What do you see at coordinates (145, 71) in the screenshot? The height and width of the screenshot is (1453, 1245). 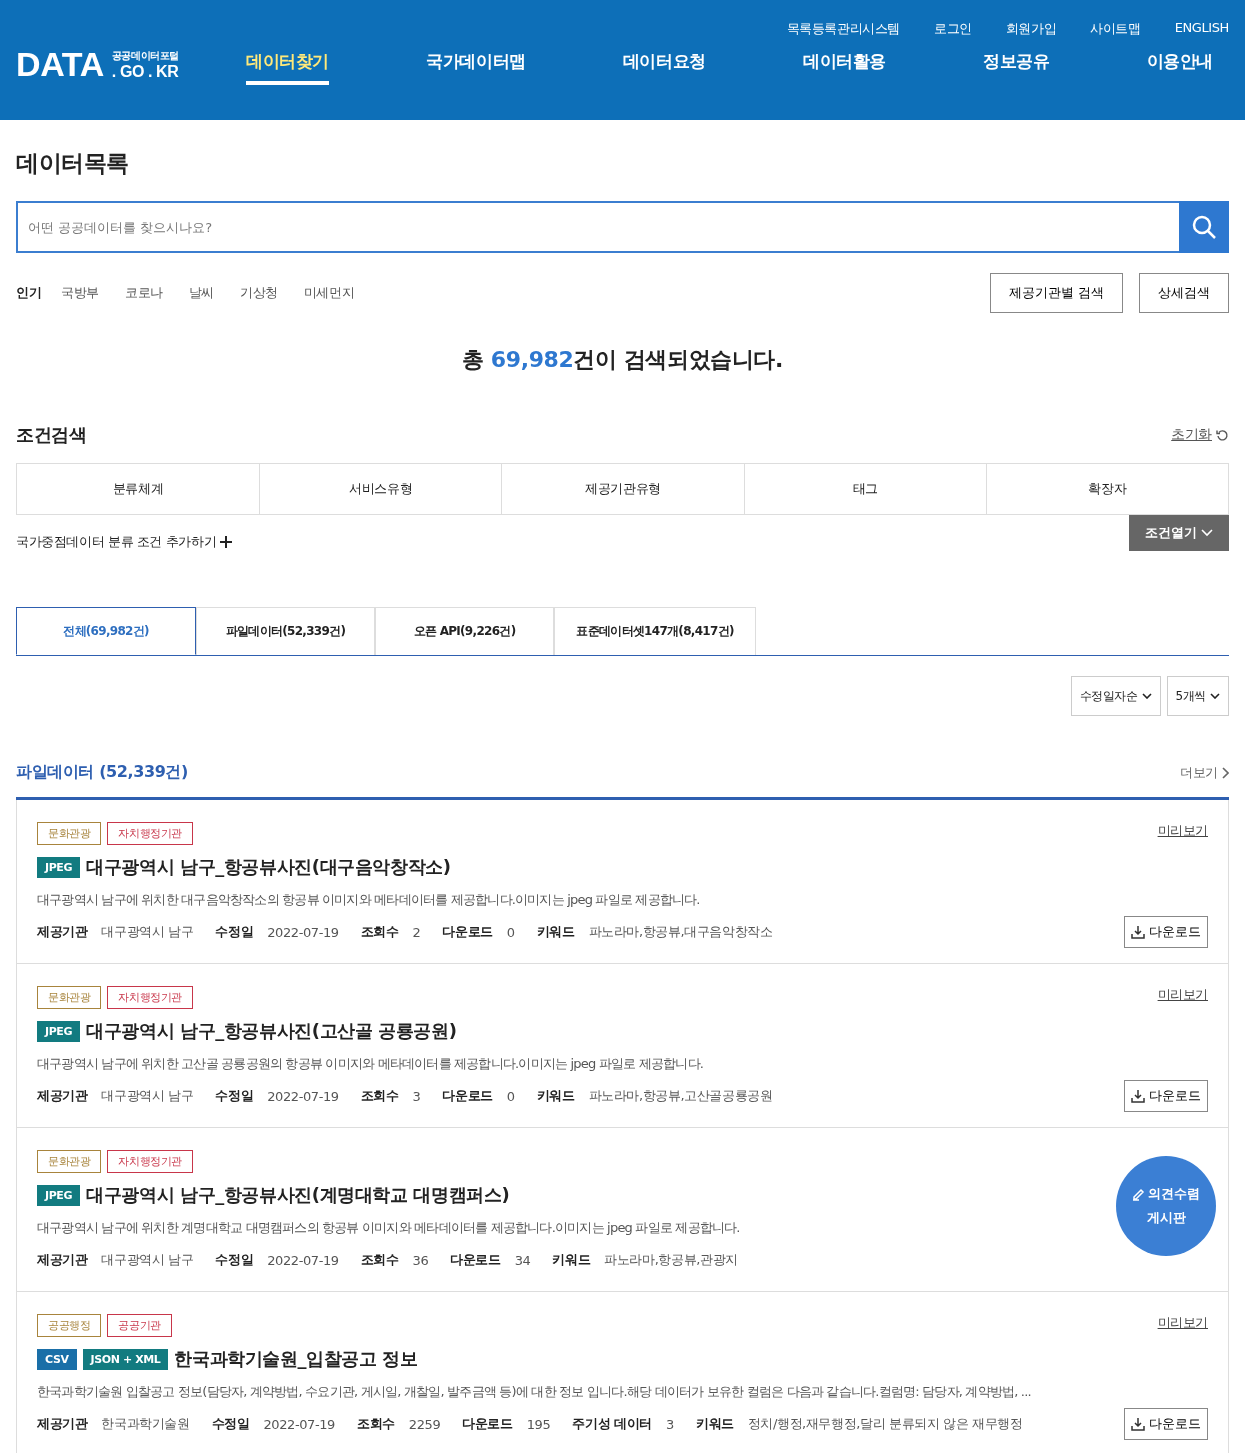 I see `logo-domain: . GO . KR` at bounding box center [145, 71].